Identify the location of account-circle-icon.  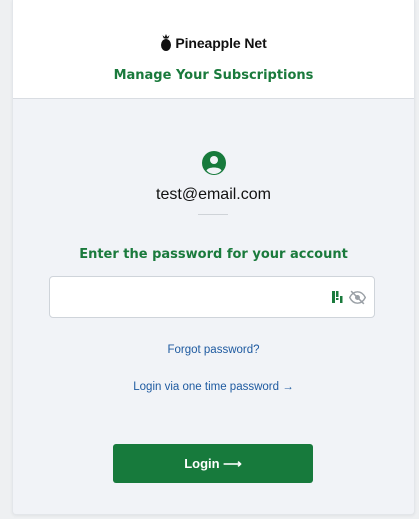
(214, 163).